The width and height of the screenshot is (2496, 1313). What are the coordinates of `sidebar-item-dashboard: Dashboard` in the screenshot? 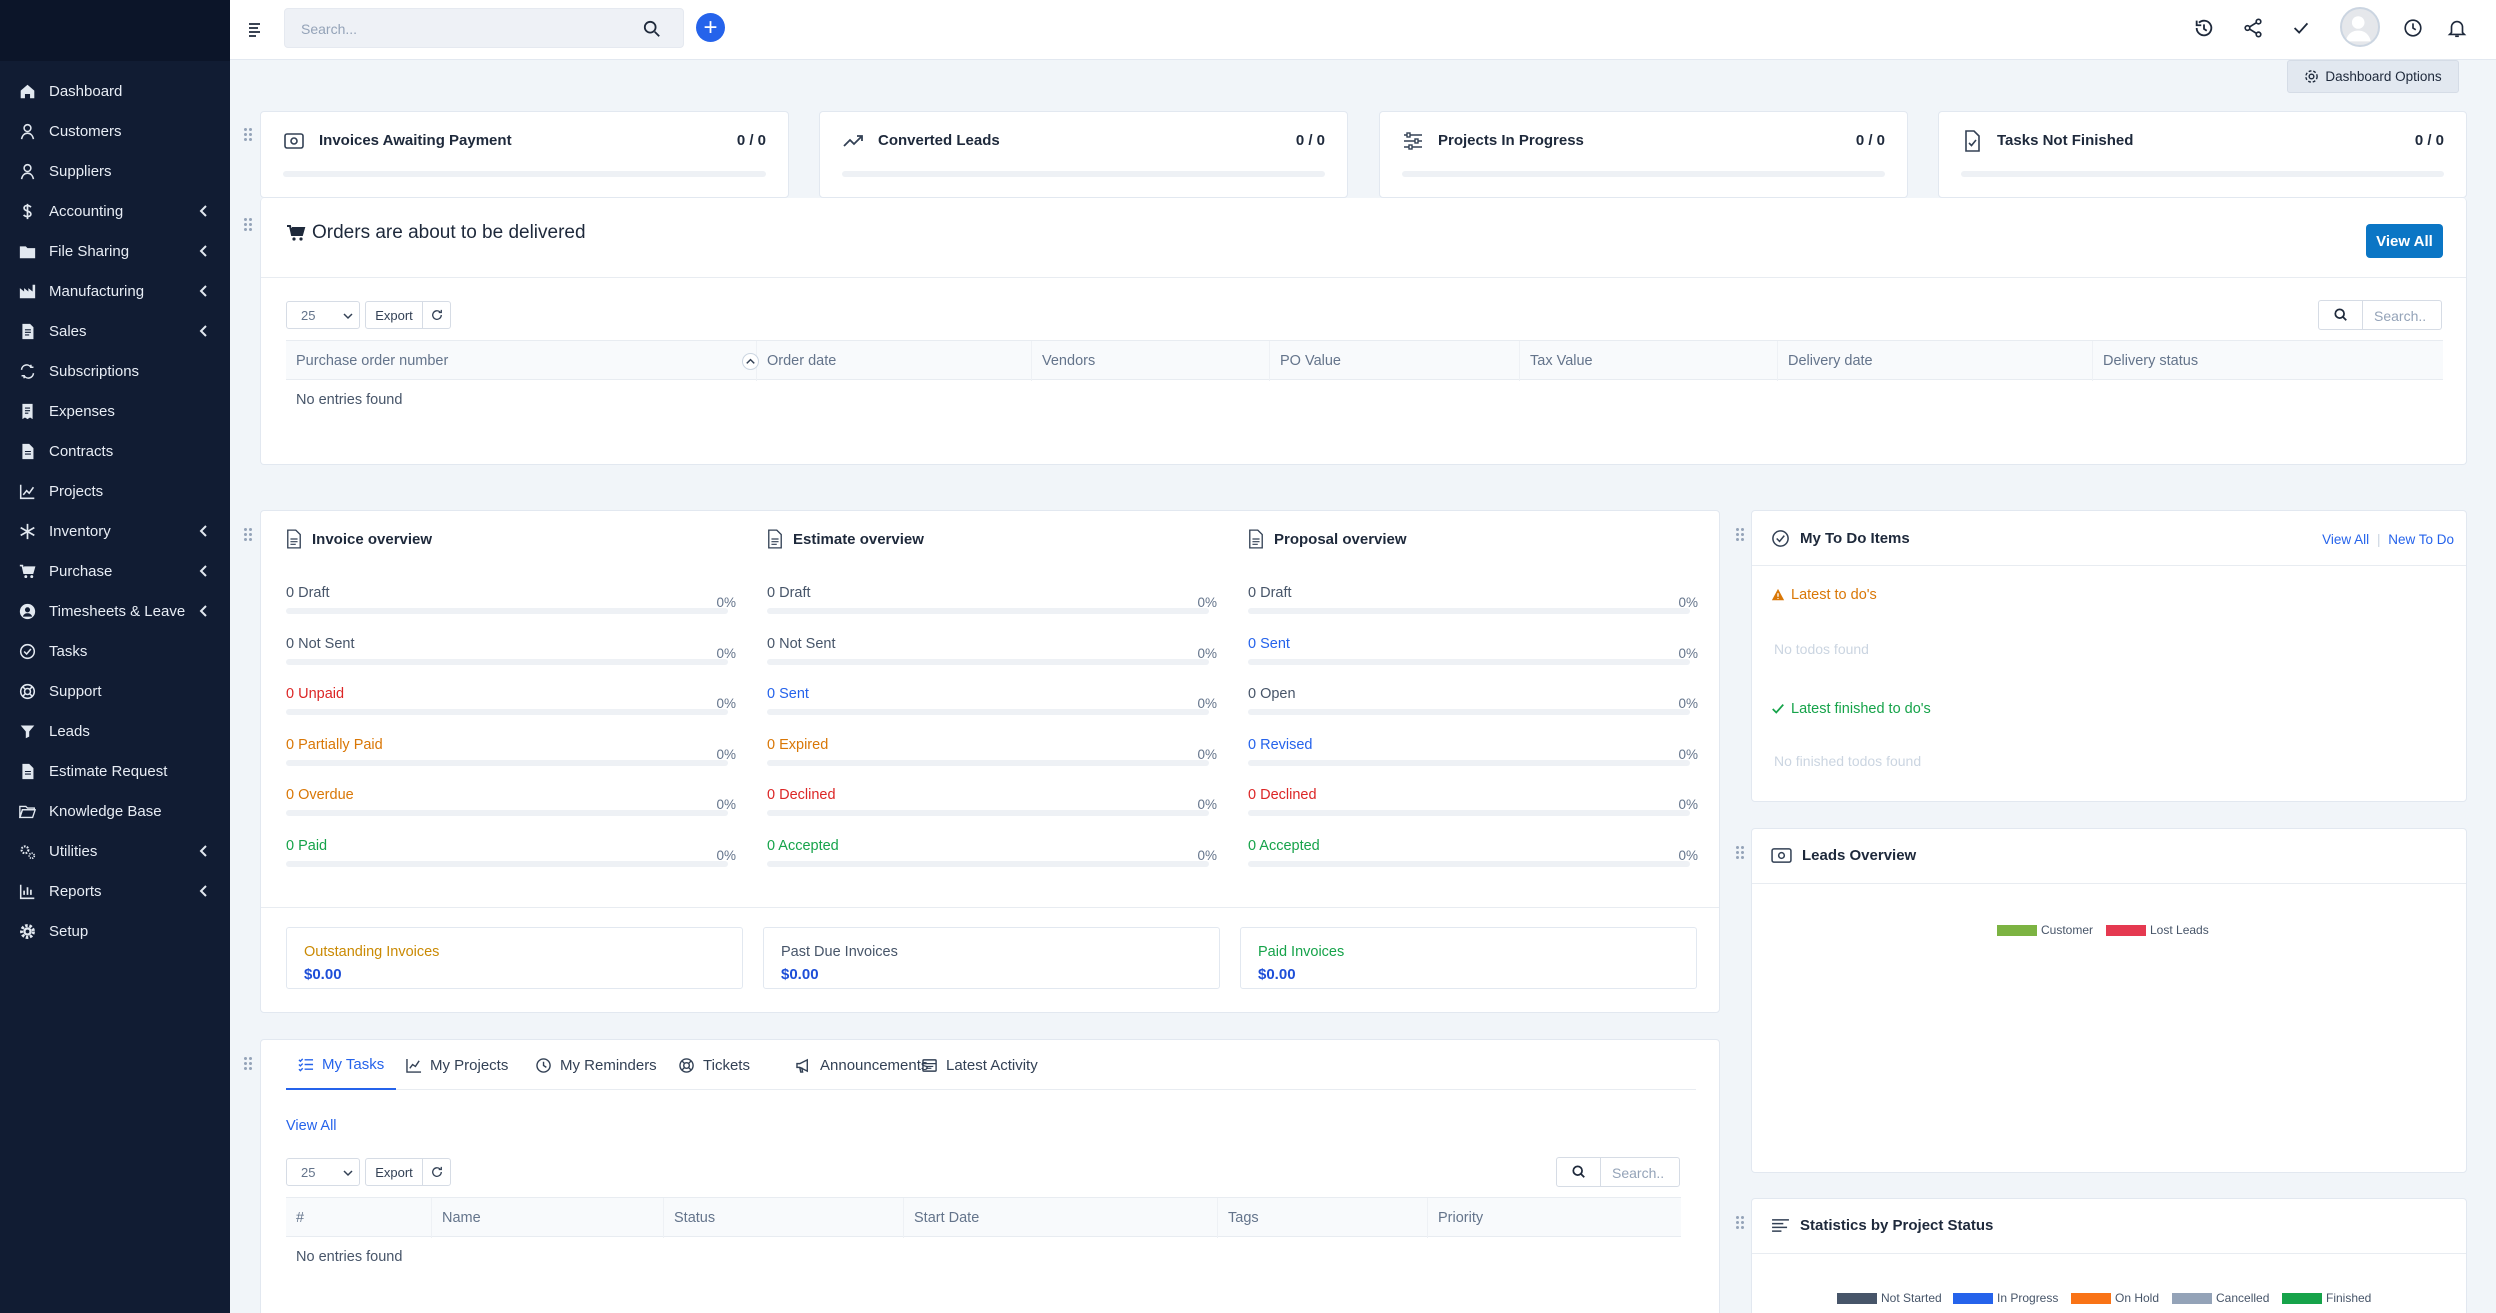 It's located at (115, 91).